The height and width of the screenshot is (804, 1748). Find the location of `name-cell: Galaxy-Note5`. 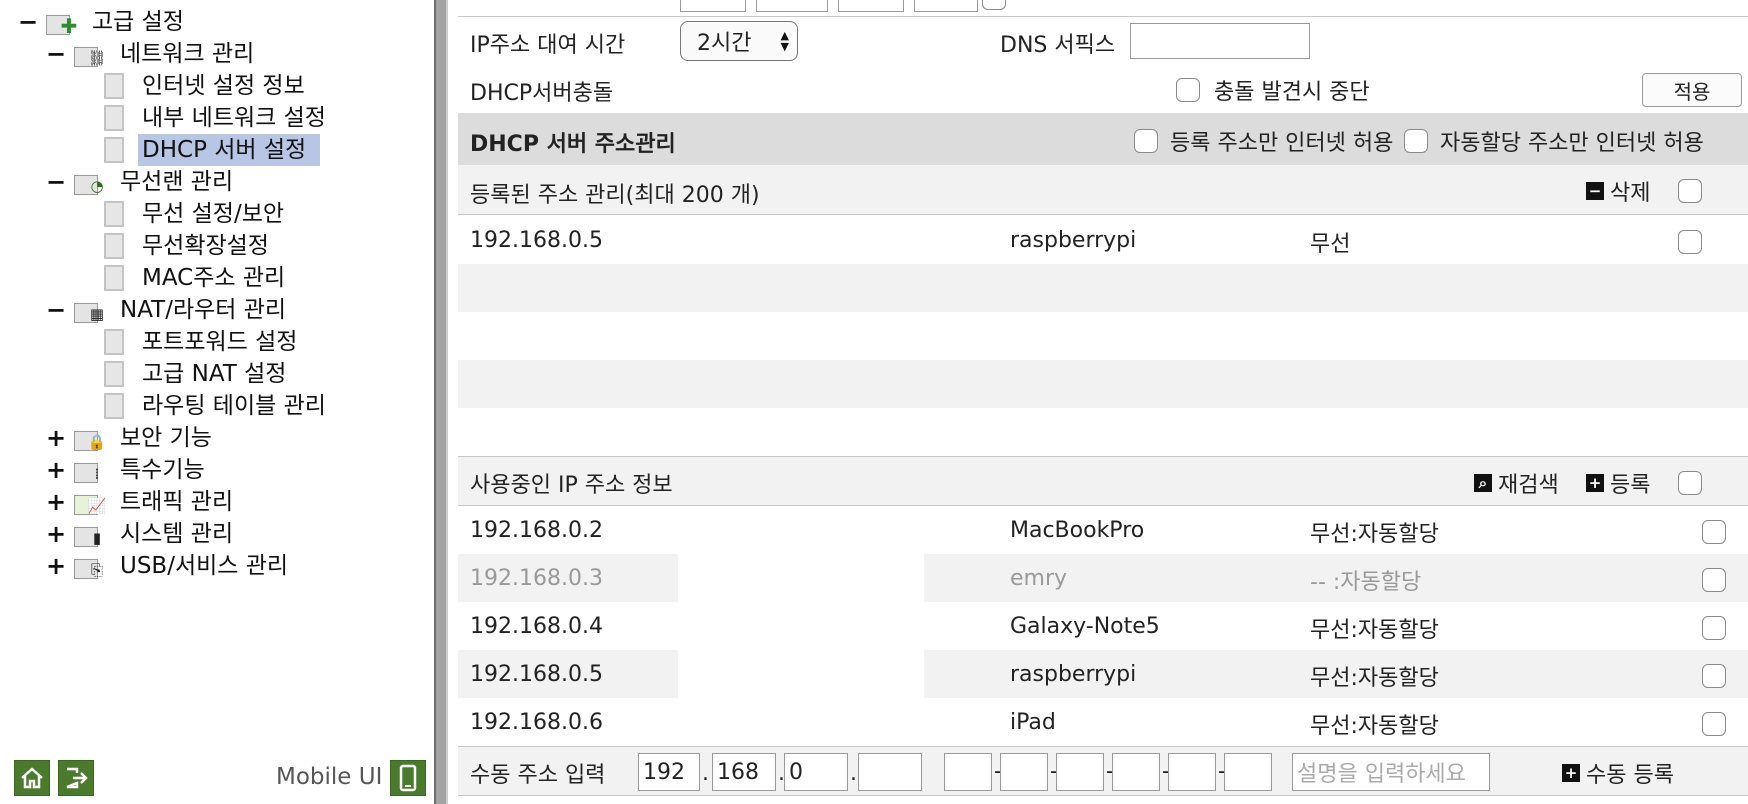

name-cell: Galaxy-Note5 is located at coordinates (1085, 626).